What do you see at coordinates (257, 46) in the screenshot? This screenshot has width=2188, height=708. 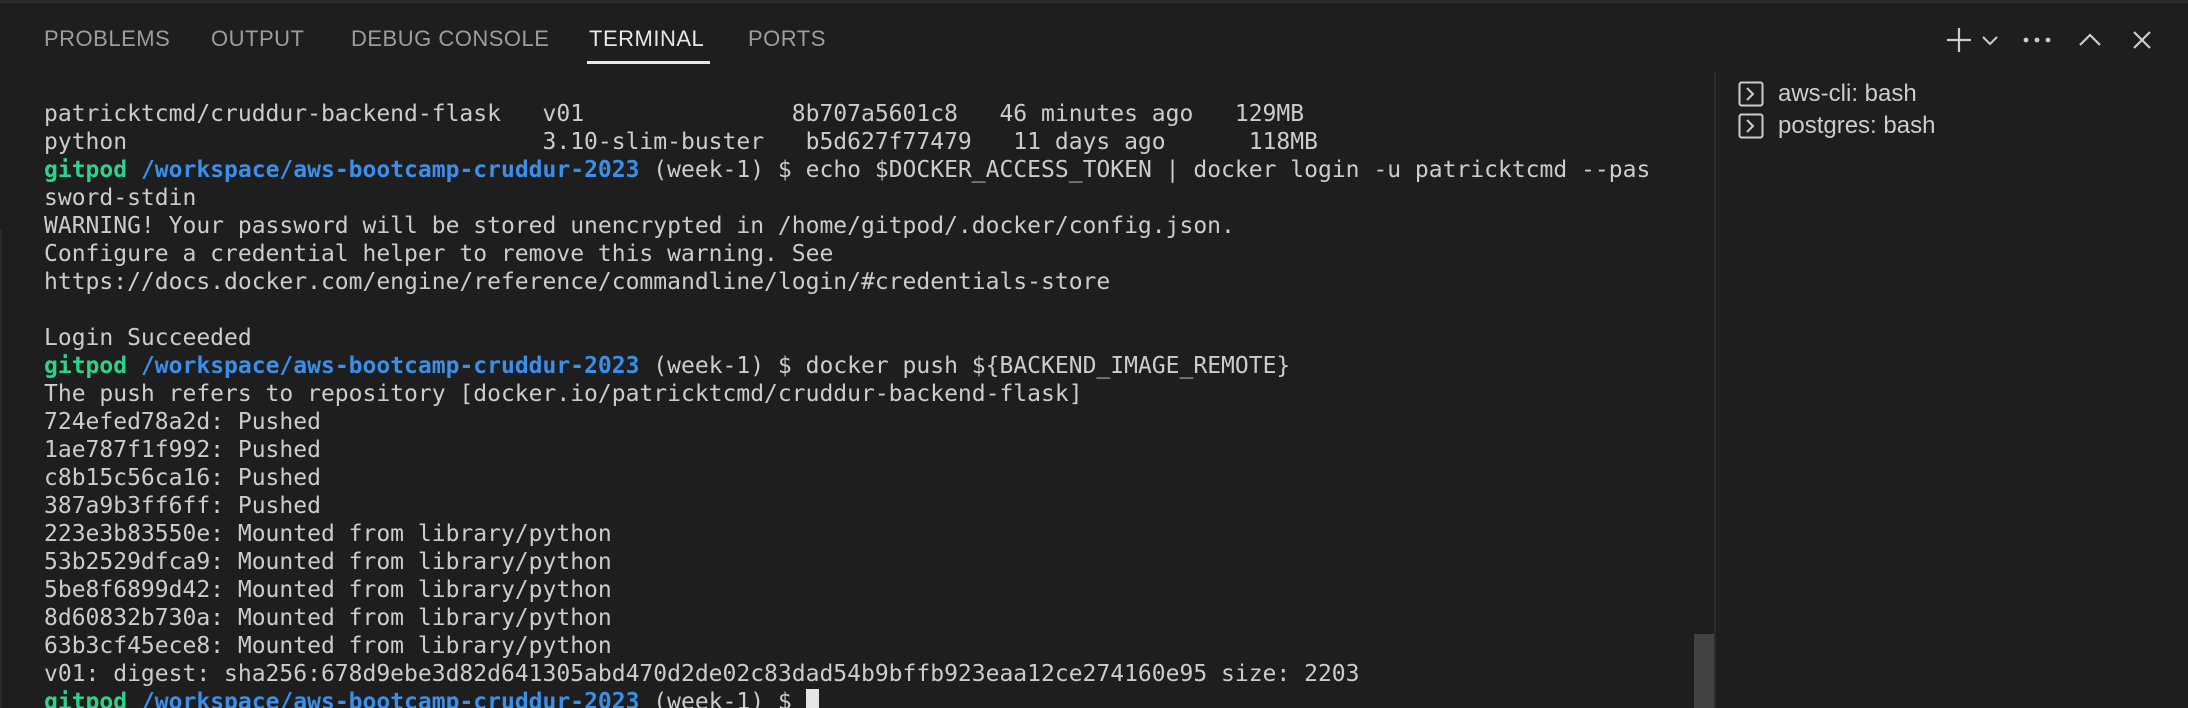 I see `tab-output: OUTPUT` at bounding box center [257, 46].